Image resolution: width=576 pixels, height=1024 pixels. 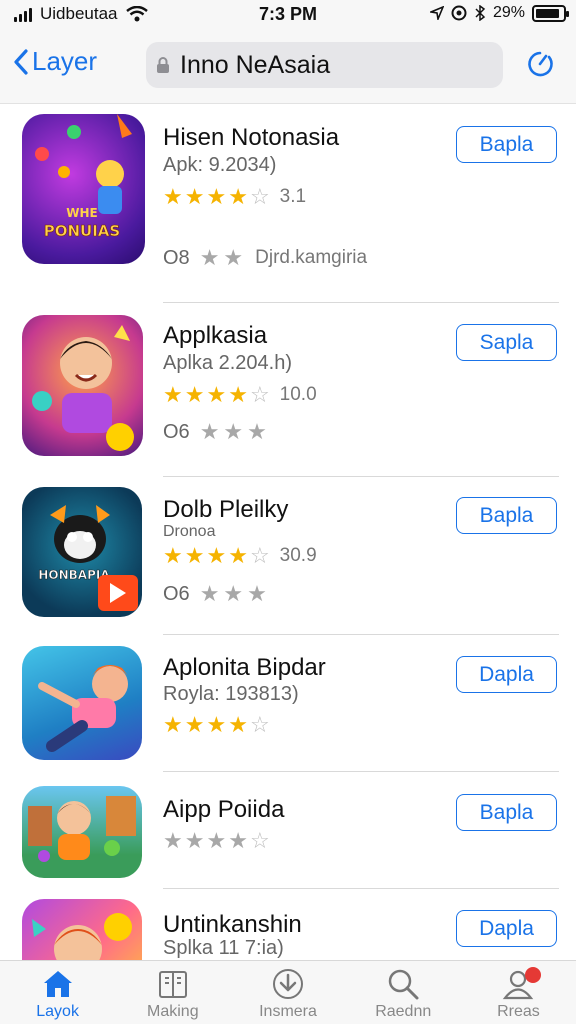 What do you see at coordinates (57, 984) in the screenshot?
I see `home-icon` at bounding box center [57, 984].